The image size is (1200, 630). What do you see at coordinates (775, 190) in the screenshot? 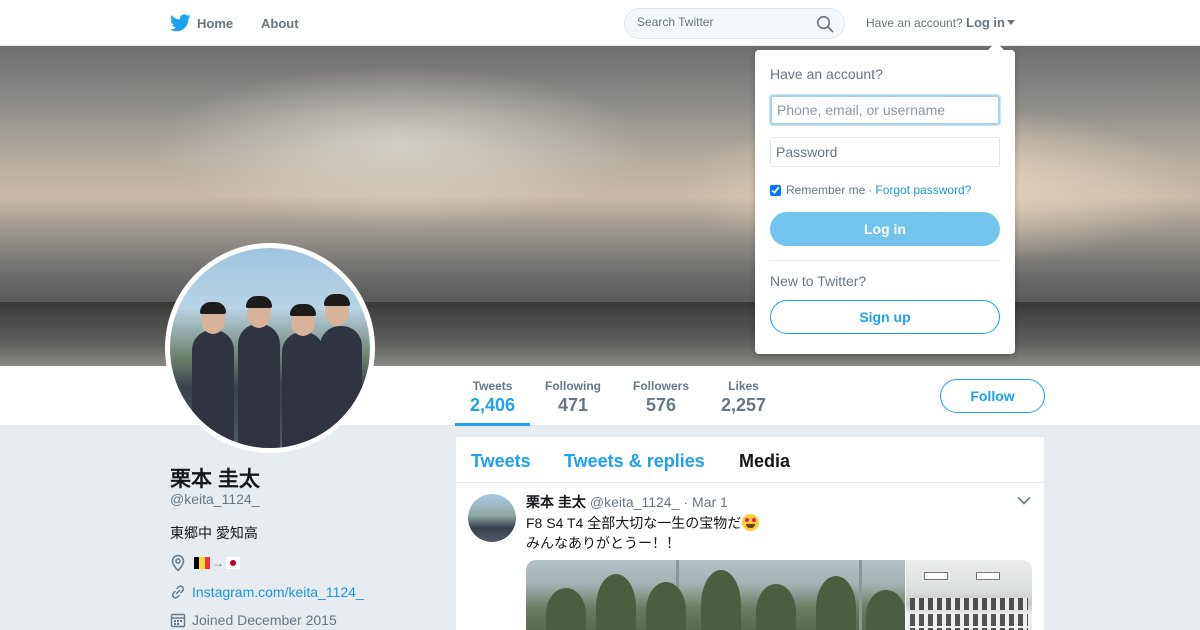
I see `remember-me-checkbox` at bounding box center [775, 190].